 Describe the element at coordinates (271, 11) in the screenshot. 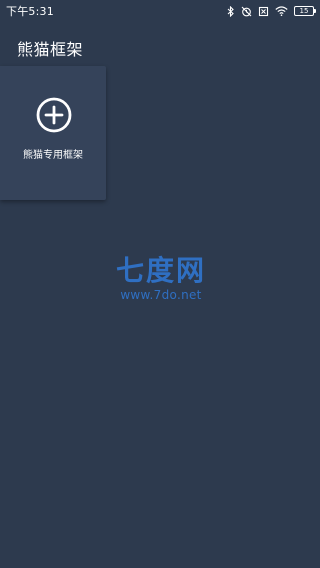

I see `status-icons: 15` at that location.